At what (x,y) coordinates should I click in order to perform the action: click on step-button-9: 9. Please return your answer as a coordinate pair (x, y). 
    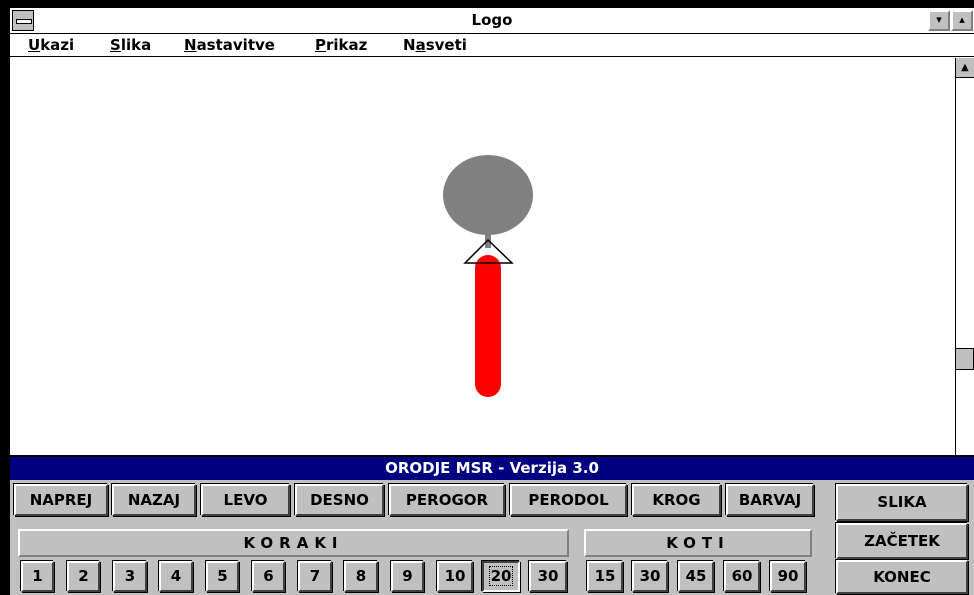
    Looking at the image, I should click on (407, 576).